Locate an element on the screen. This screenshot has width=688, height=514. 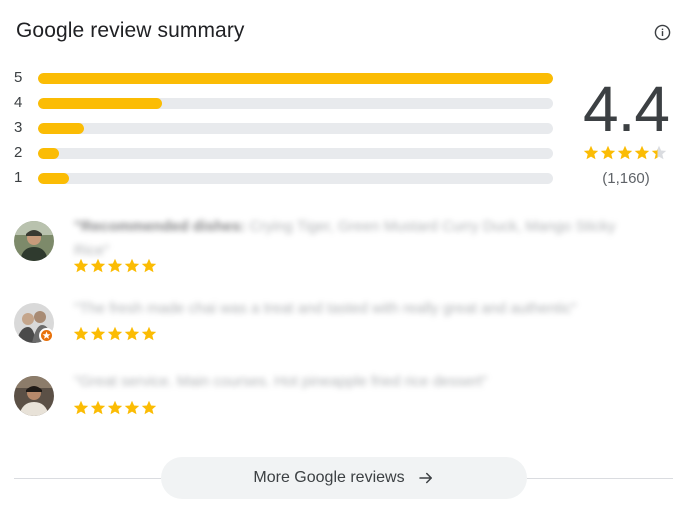
rating-row-label: 3 is located at coordinates (18, 127).